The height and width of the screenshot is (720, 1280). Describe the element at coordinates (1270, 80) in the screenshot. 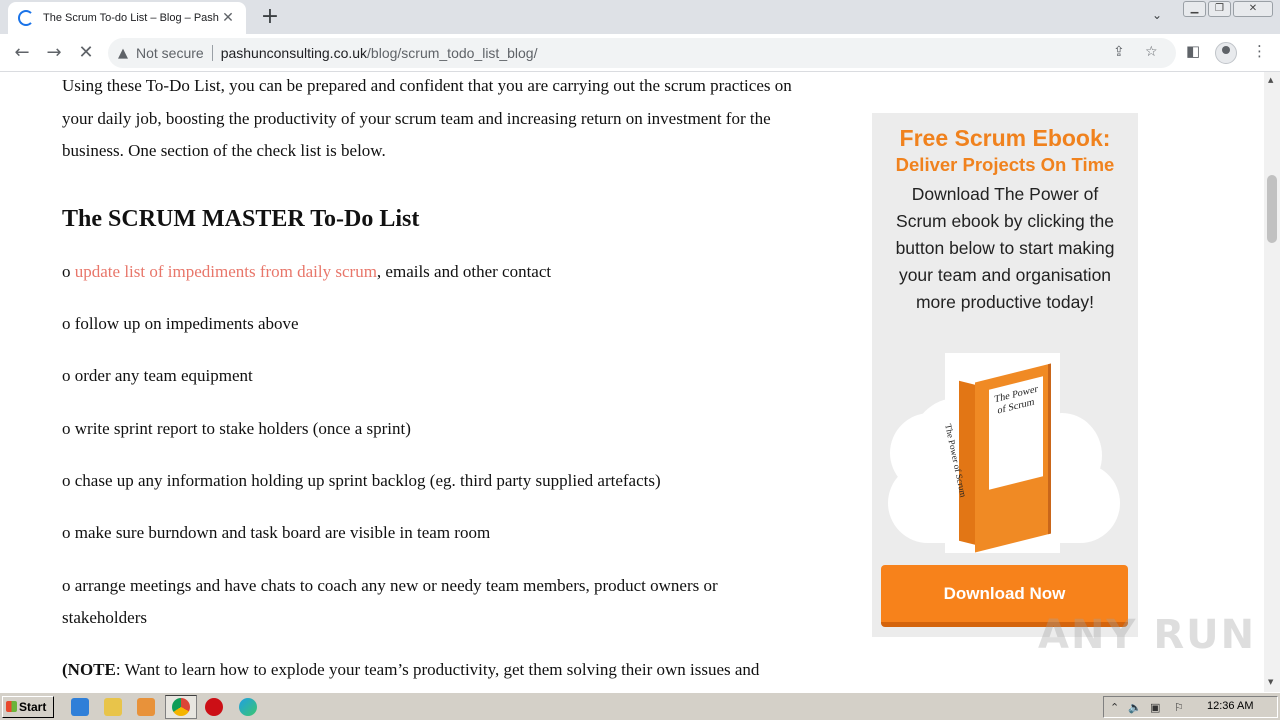

I see `scroll-up-arrow-icon: ▲` at that location.